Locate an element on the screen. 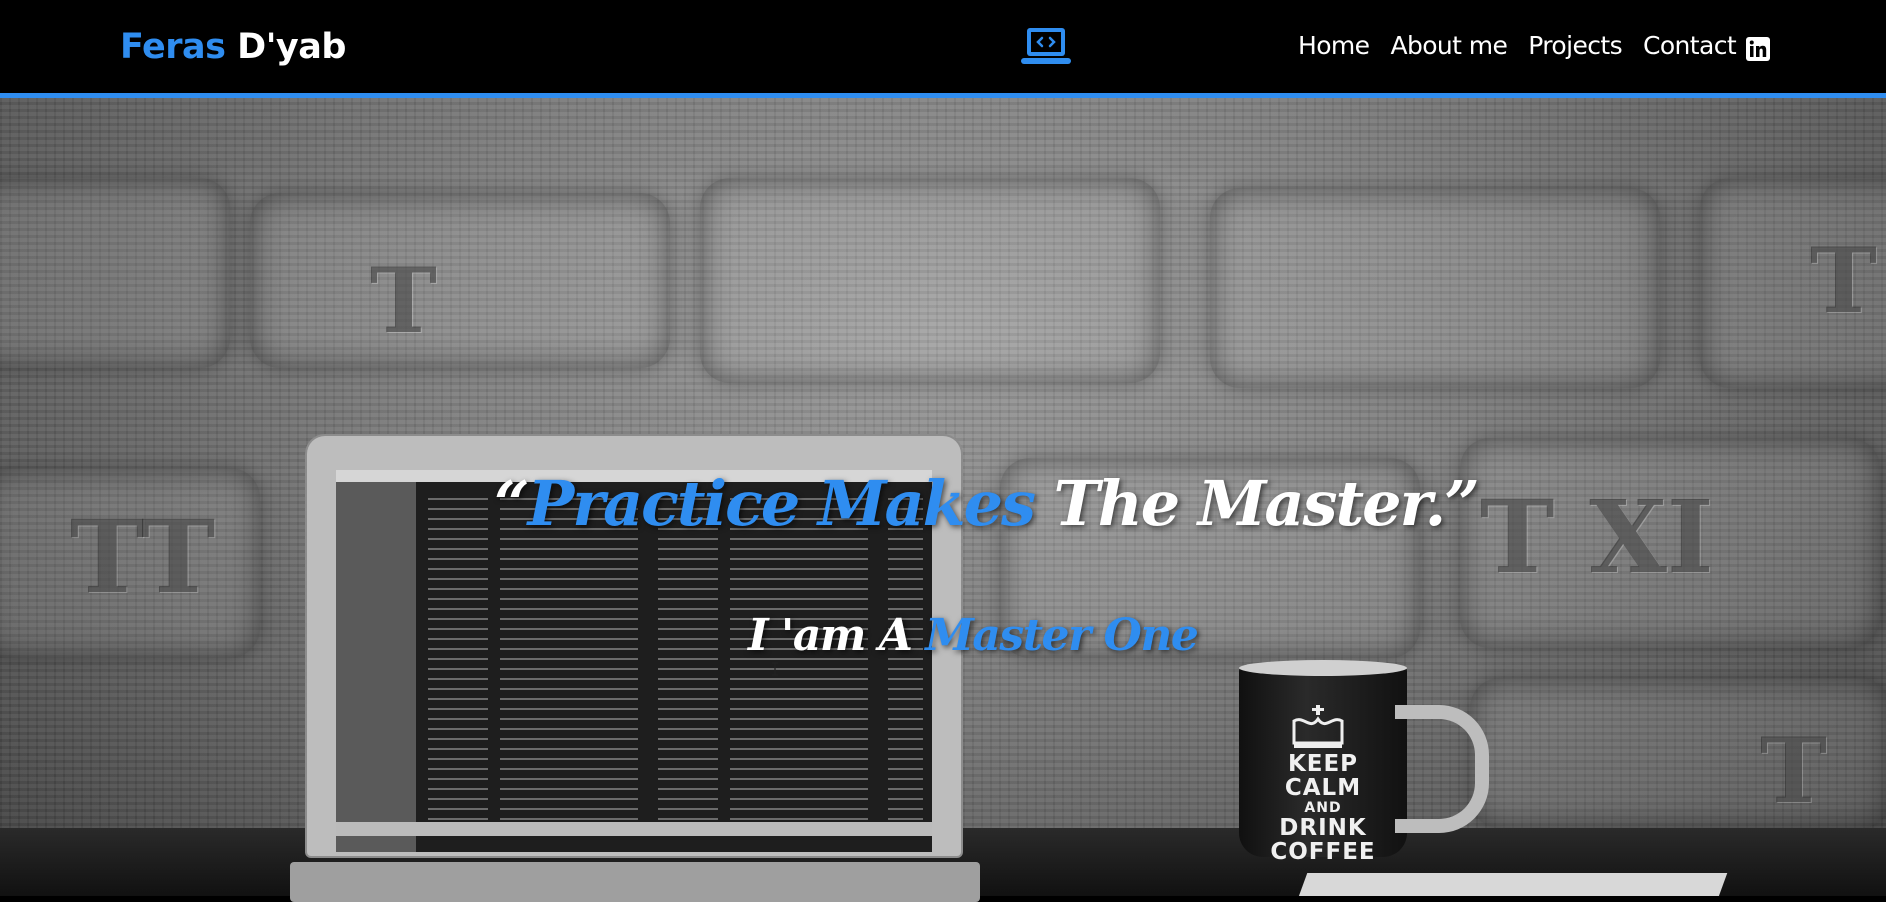 The height and width of the screenshot is (902, 1886). tagline-highlight: Master One is located at coordinates (1062, 635).